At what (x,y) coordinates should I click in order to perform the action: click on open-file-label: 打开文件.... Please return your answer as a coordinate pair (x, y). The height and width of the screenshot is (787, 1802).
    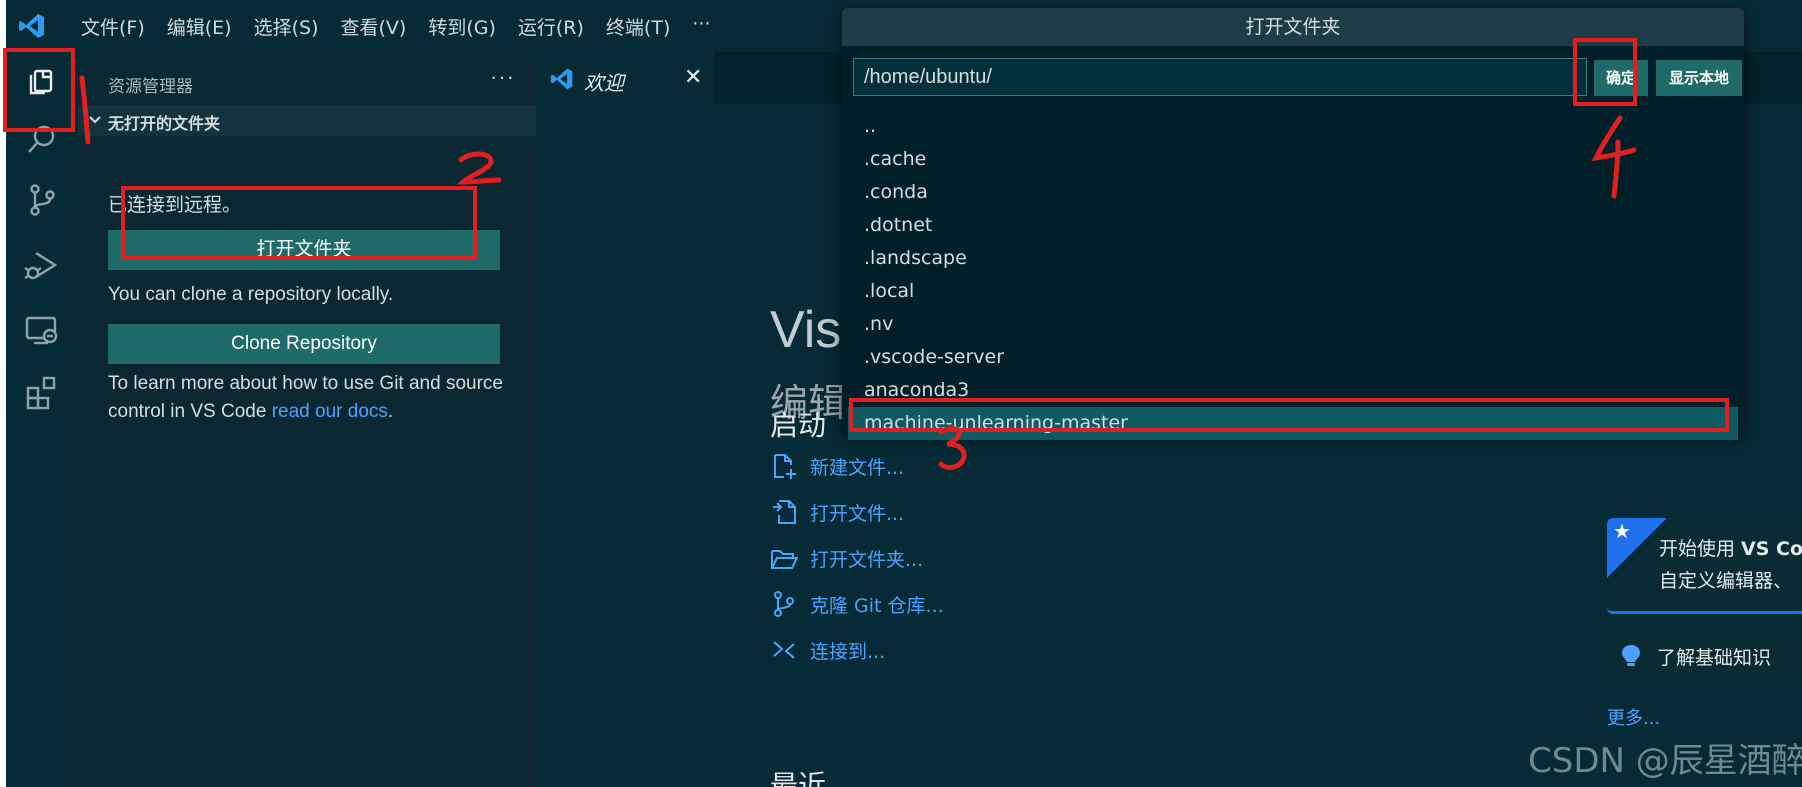
    Looking at the image, I should click on (857, 513).